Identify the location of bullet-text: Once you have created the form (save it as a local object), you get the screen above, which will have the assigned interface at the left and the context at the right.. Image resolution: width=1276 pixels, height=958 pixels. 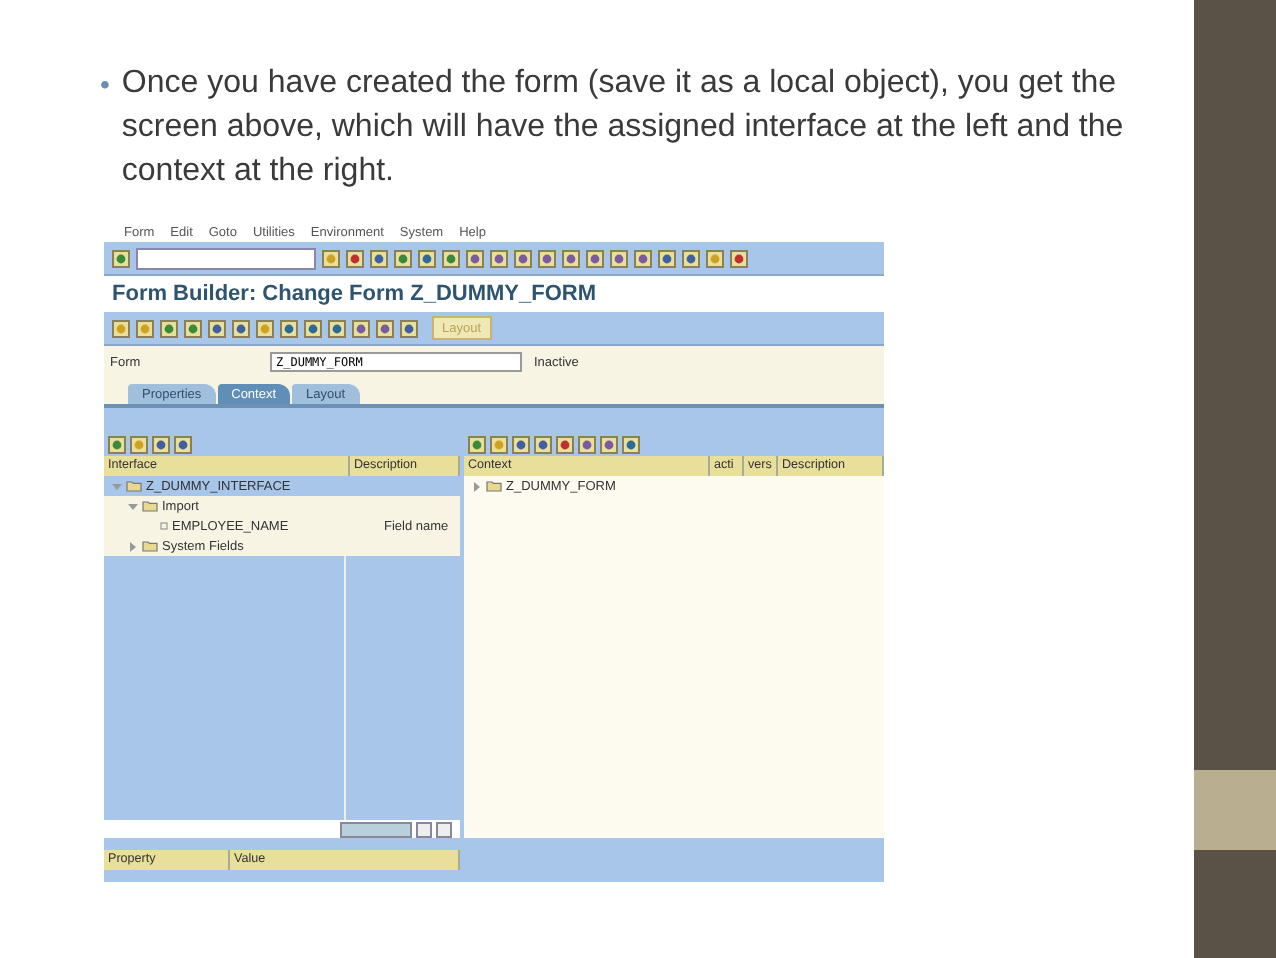
(623, 128).